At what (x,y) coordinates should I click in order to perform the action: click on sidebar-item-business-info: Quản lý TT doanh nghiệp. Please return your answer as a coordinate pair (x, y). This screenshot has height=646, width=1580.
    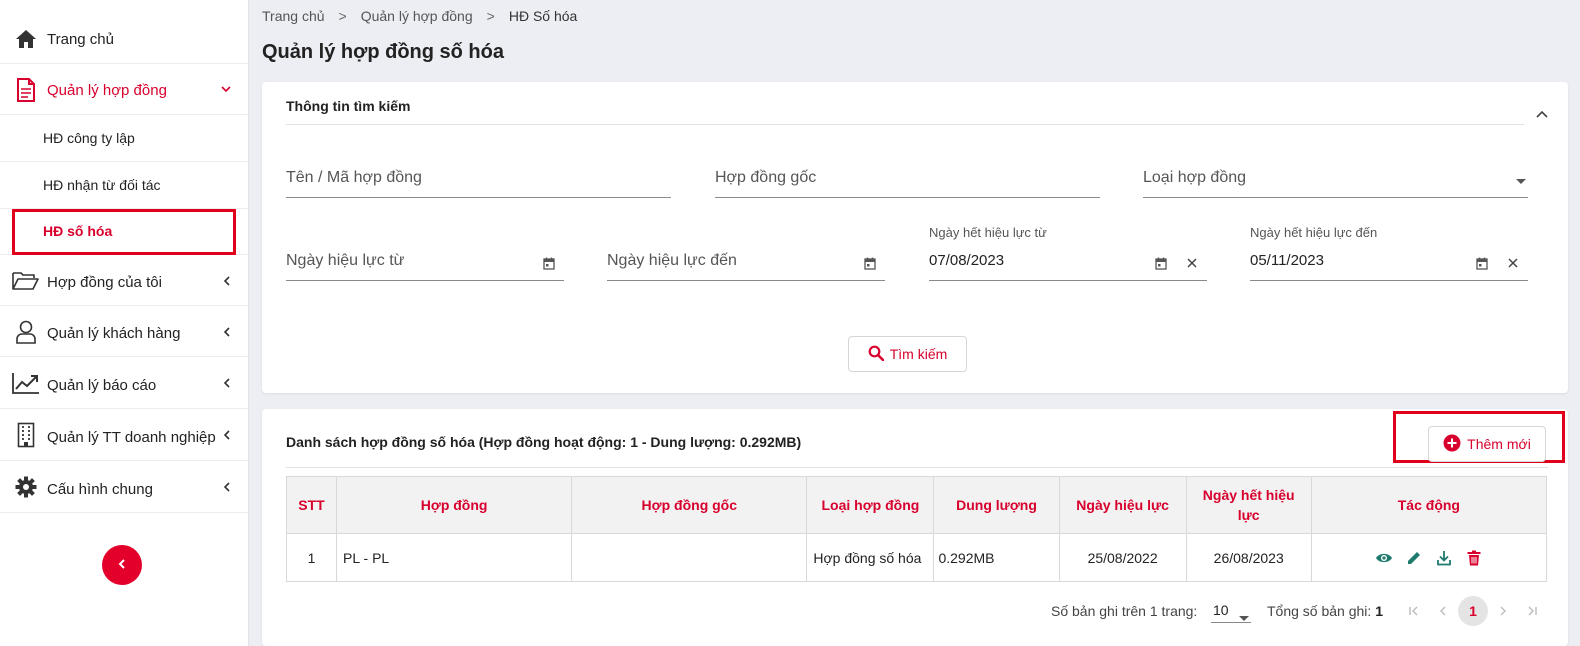
    Looking at the image, I should click on (124, 435).